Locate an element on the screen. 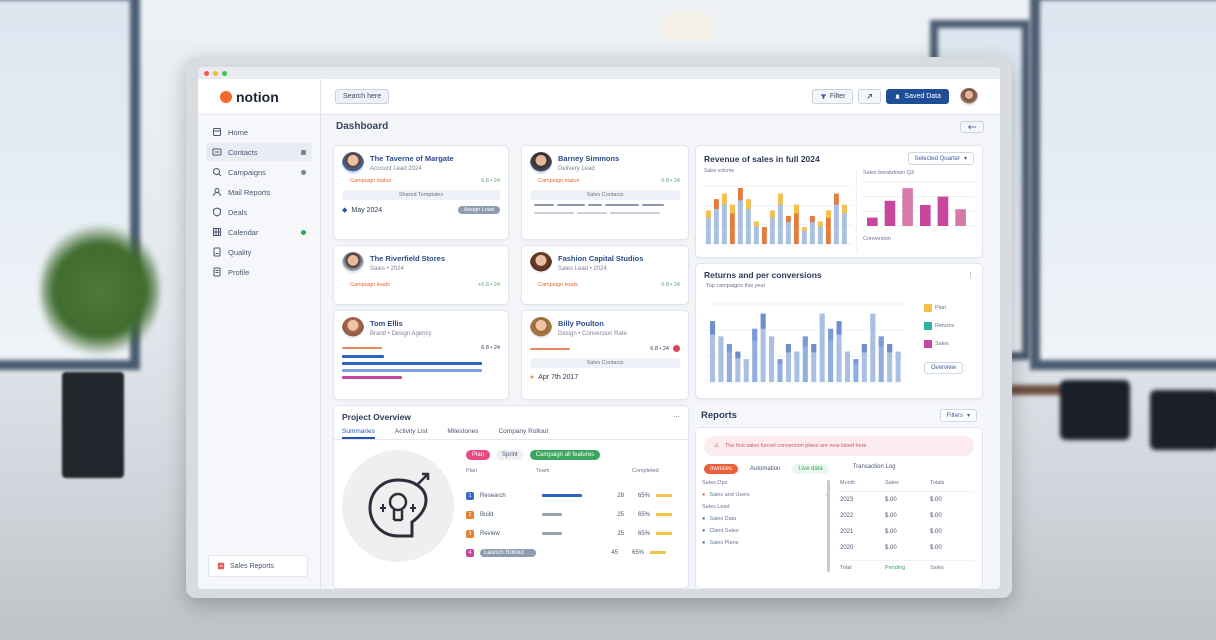 The image size is (1216, 640). home-icon is located at coordinates (217, 132).